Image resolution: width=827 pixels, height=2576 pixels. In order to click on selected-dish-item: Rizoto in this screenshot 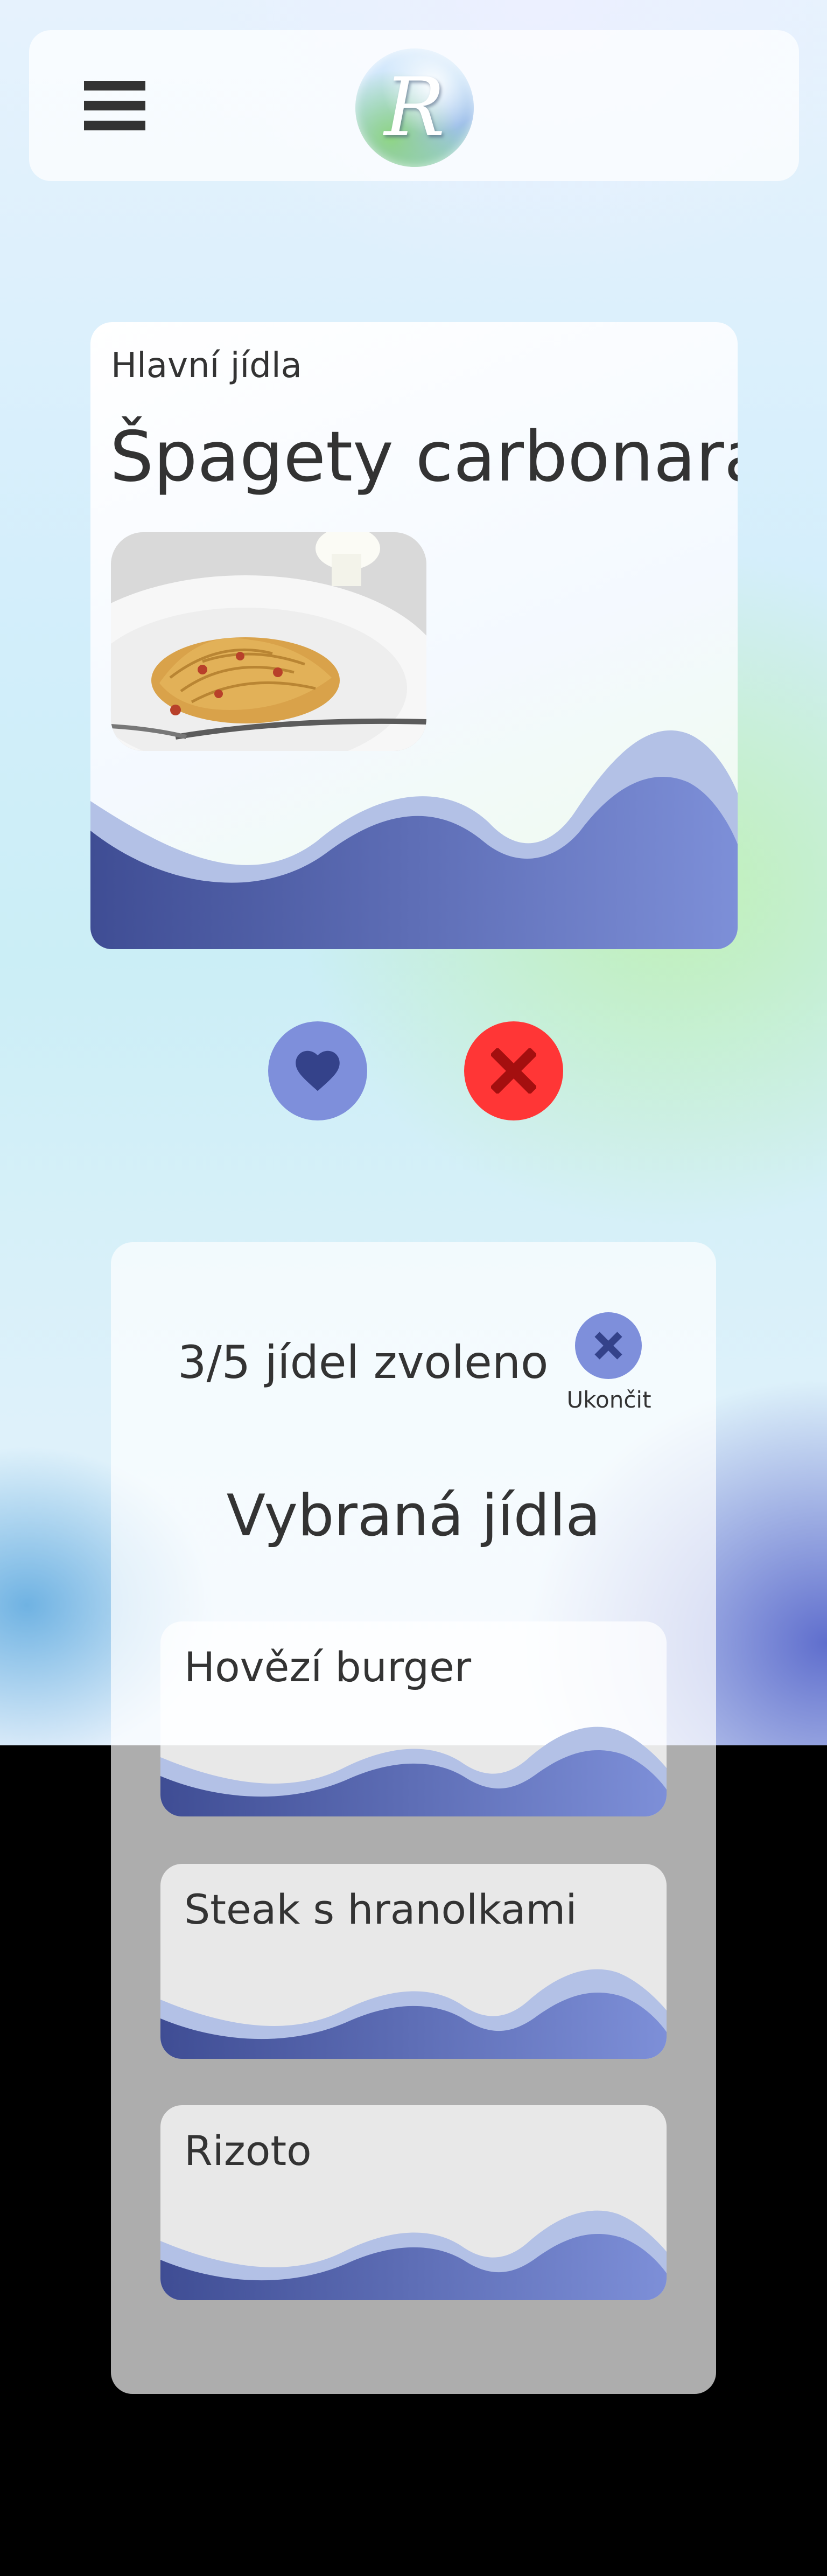, I will do `click(413, 2203)`.